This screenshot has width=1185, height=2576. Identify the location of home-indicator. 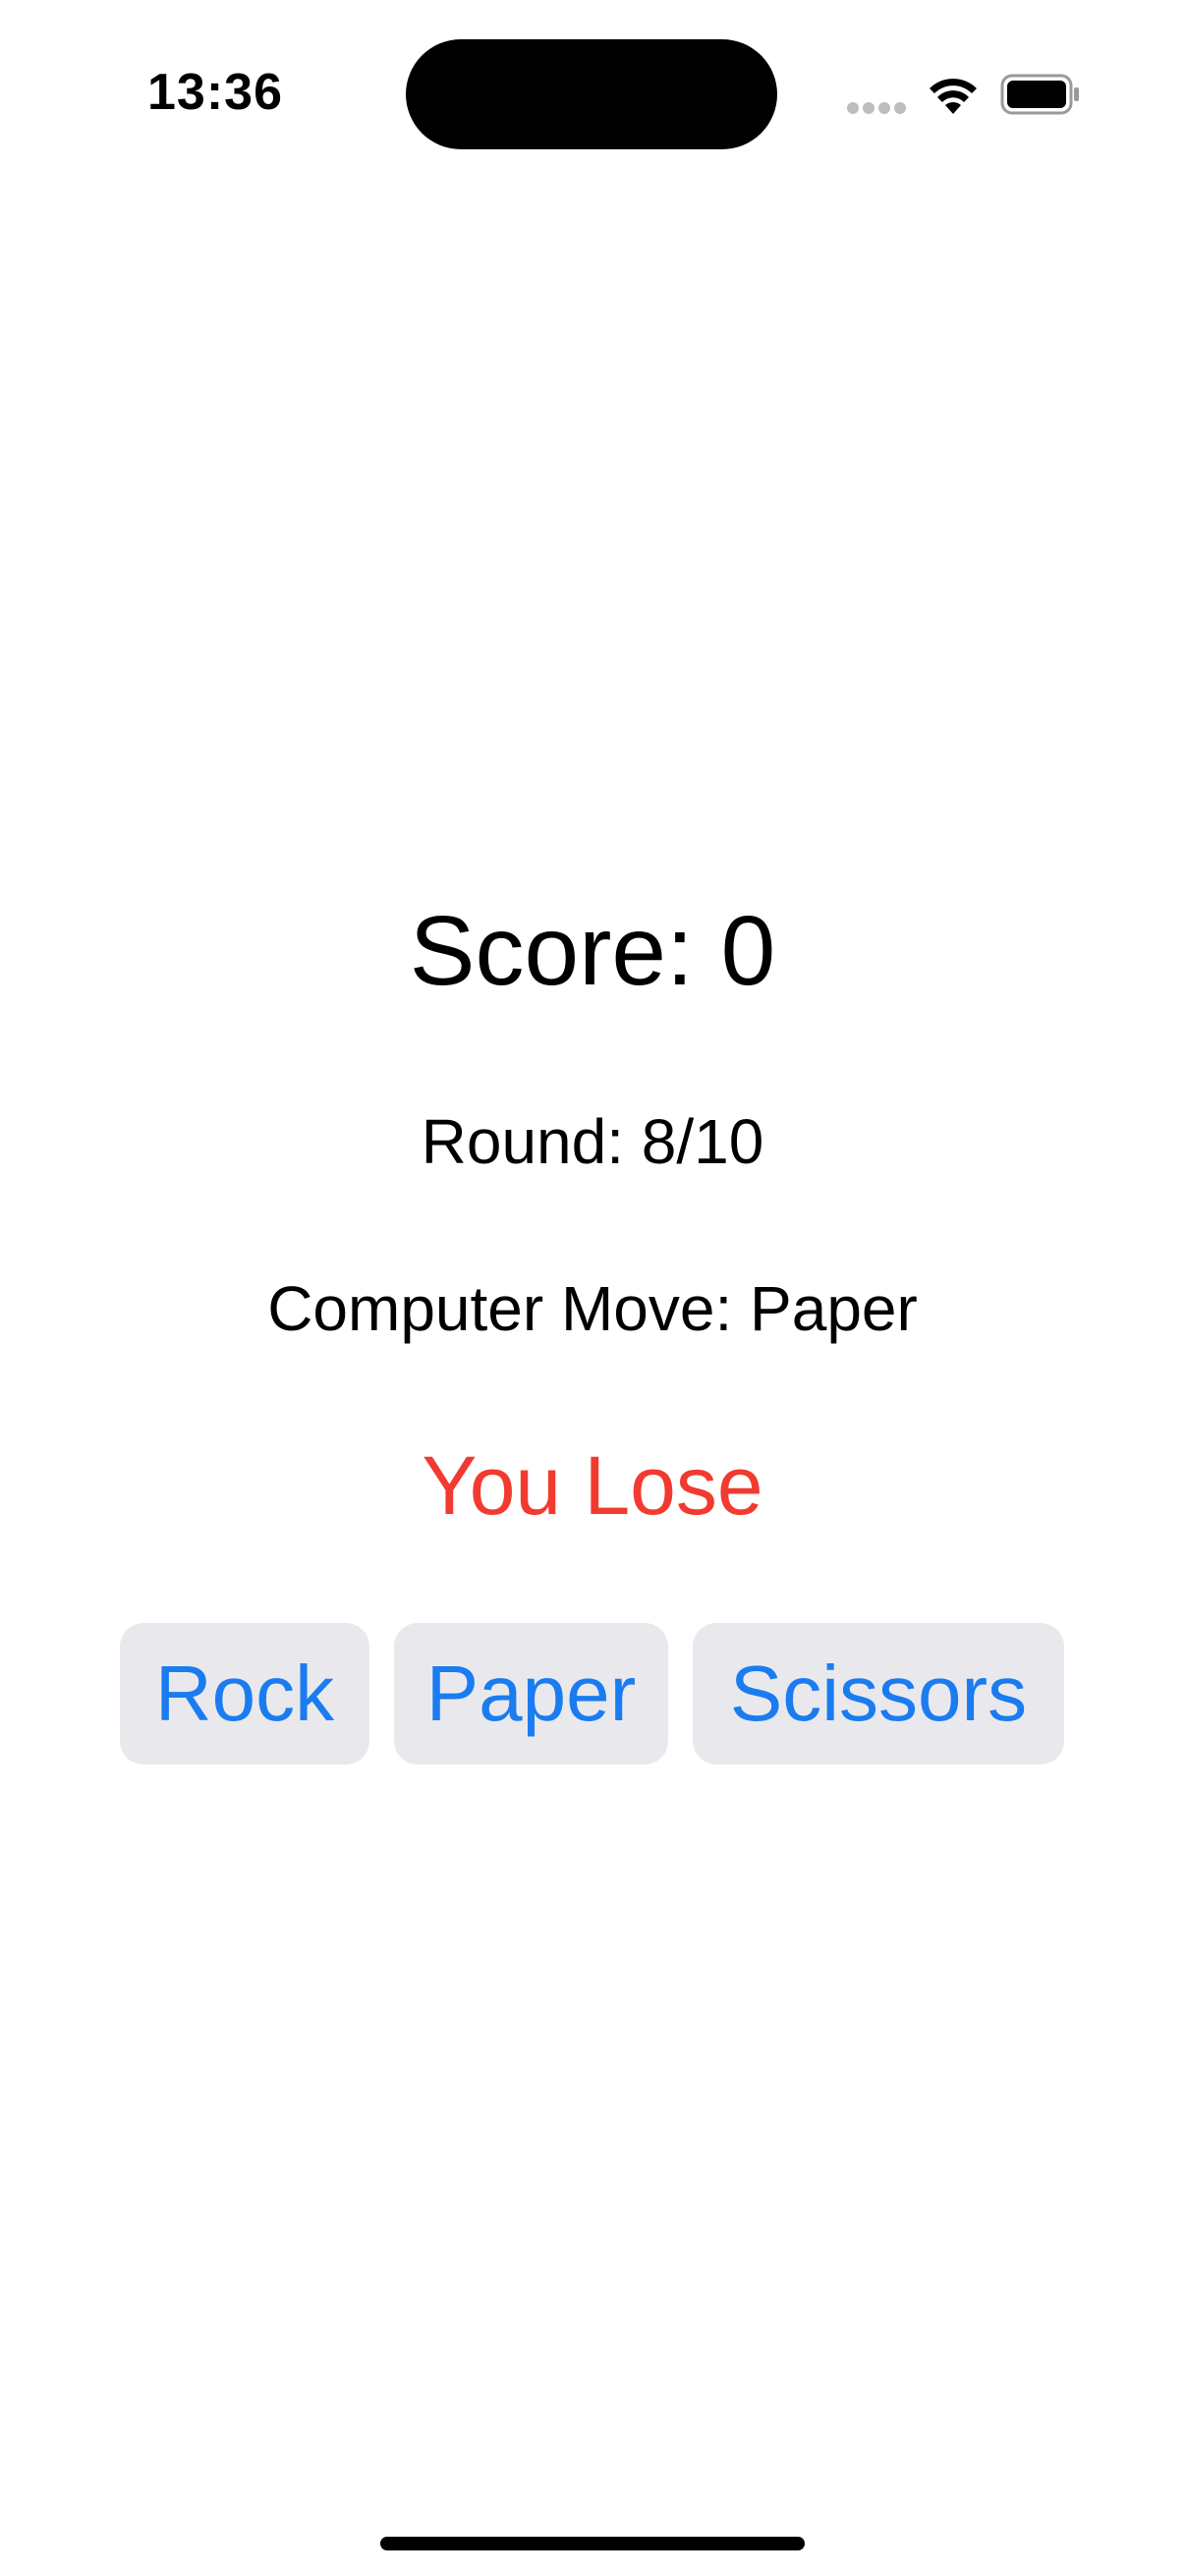
(592, 2543).